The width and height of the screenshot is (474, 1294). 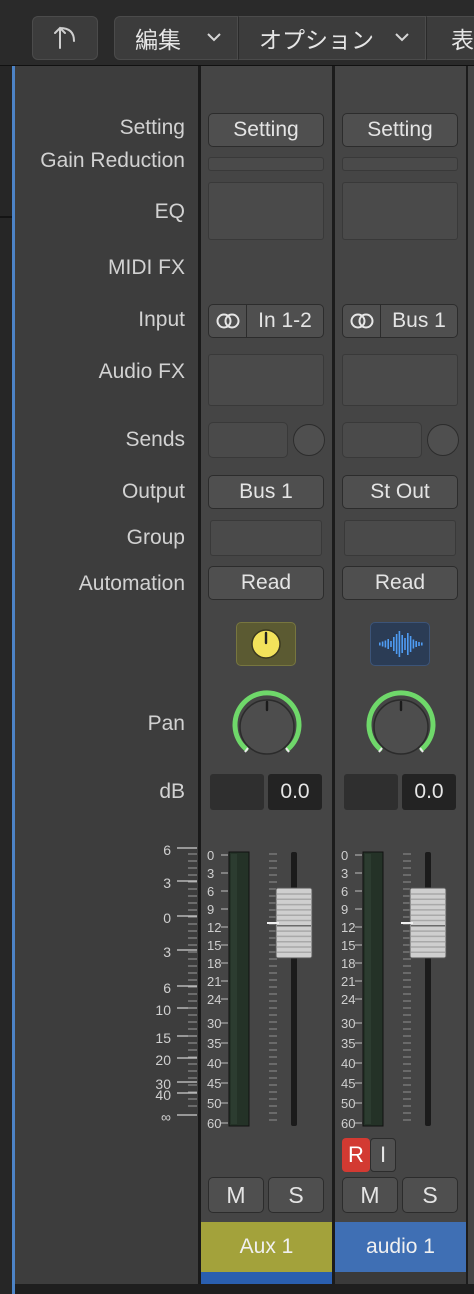 What do you see at coordinates (153, 491) in the screenshot?
I see `label-output: Output` at bounding box center [153, 491].